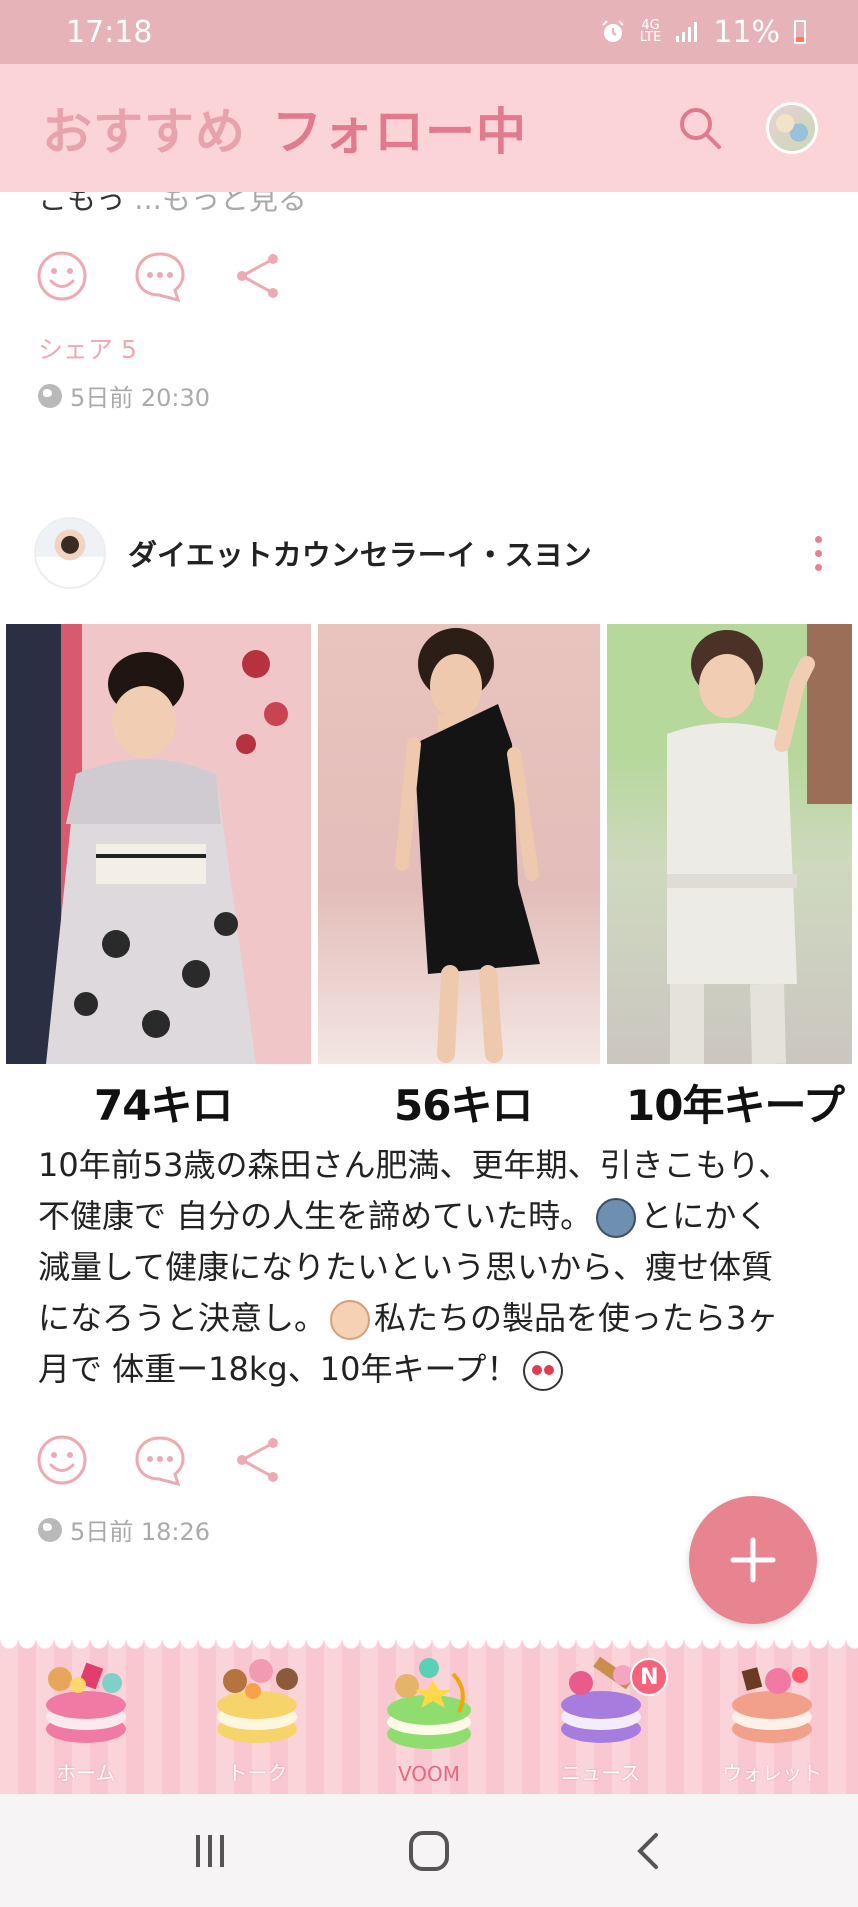 This screenshot has height=1907, width=858. I want to click on profile-avatar, so click(792, 128).